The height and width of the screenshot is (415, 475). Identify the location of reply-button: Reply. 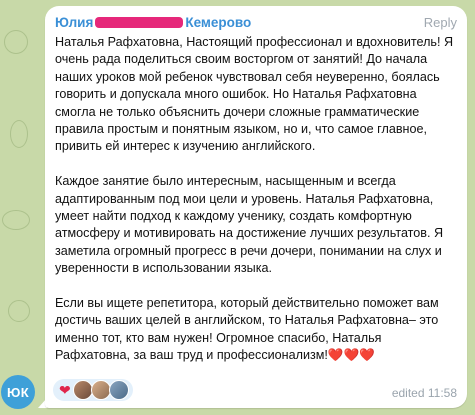
(440, 22).